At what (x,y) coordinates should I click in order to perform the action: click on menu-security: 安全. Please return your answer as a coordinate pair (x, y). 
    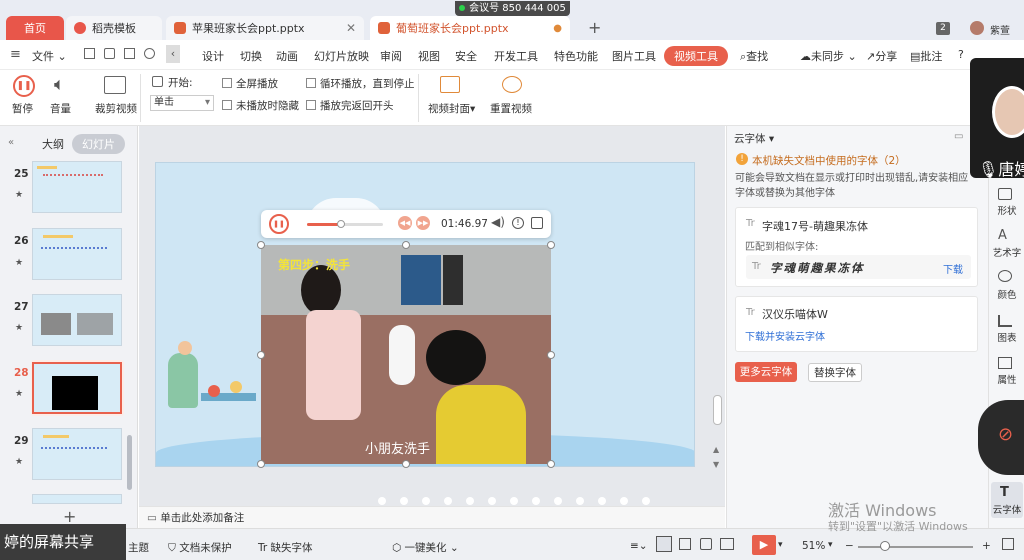
    Looking at the image, I should click on (466, 56).